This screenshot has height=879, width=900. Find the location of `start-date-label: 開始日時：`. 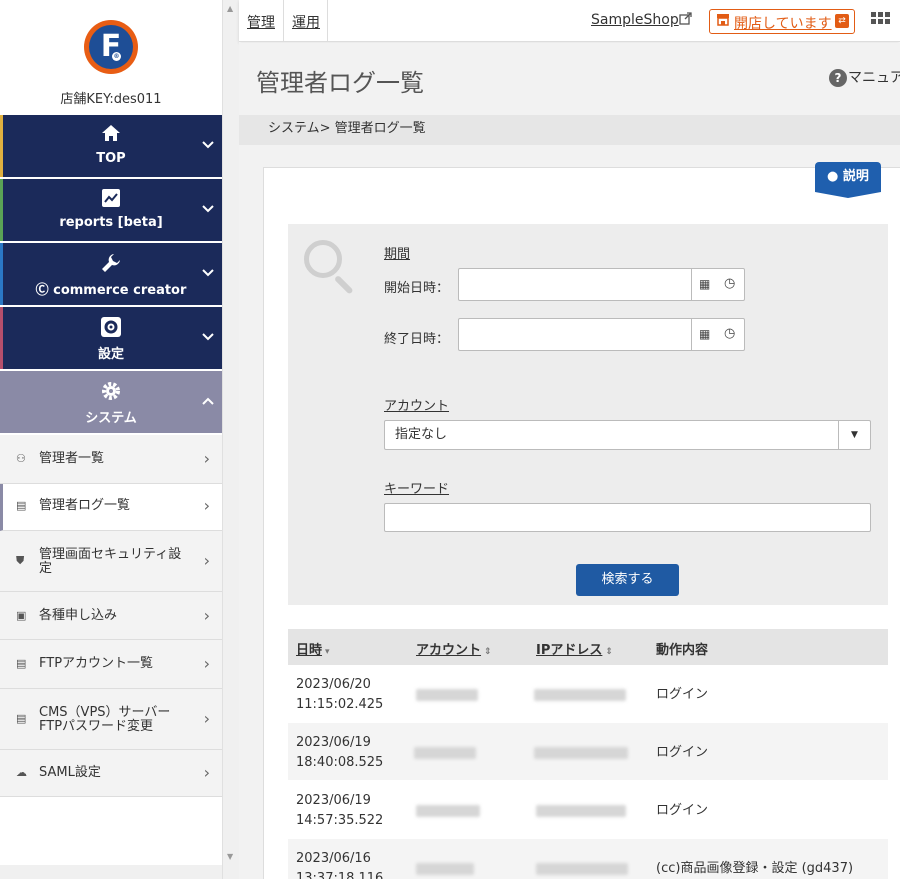

start-date-label: 開始日時： is located at coordinates (417, 288).